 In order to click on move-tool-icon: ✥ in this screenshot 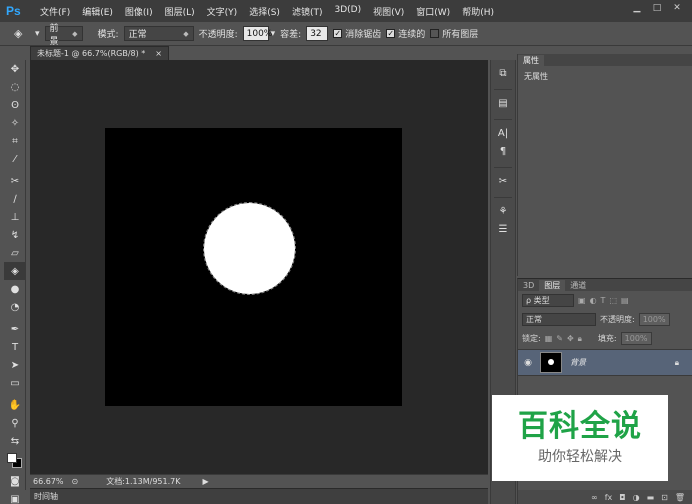, I will do `click(15, 69)`.